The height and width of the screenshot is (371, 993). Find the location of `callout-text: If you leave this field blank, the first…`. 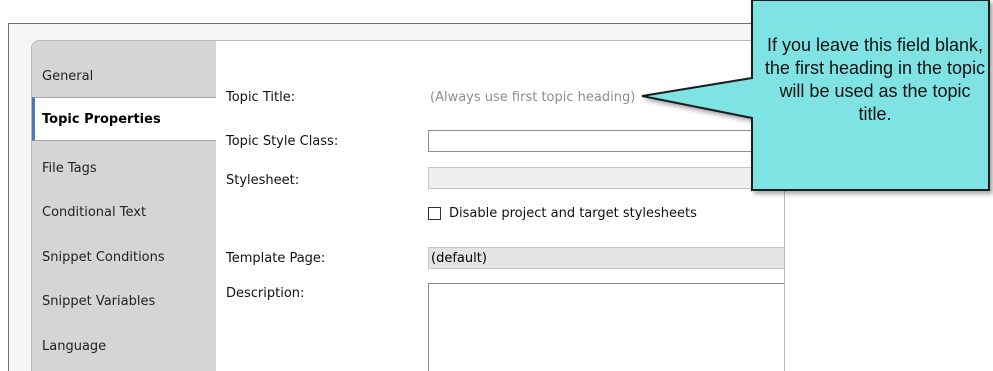

callout-text: If you leave this field blank, the first… is located at coordinates (875, 79).